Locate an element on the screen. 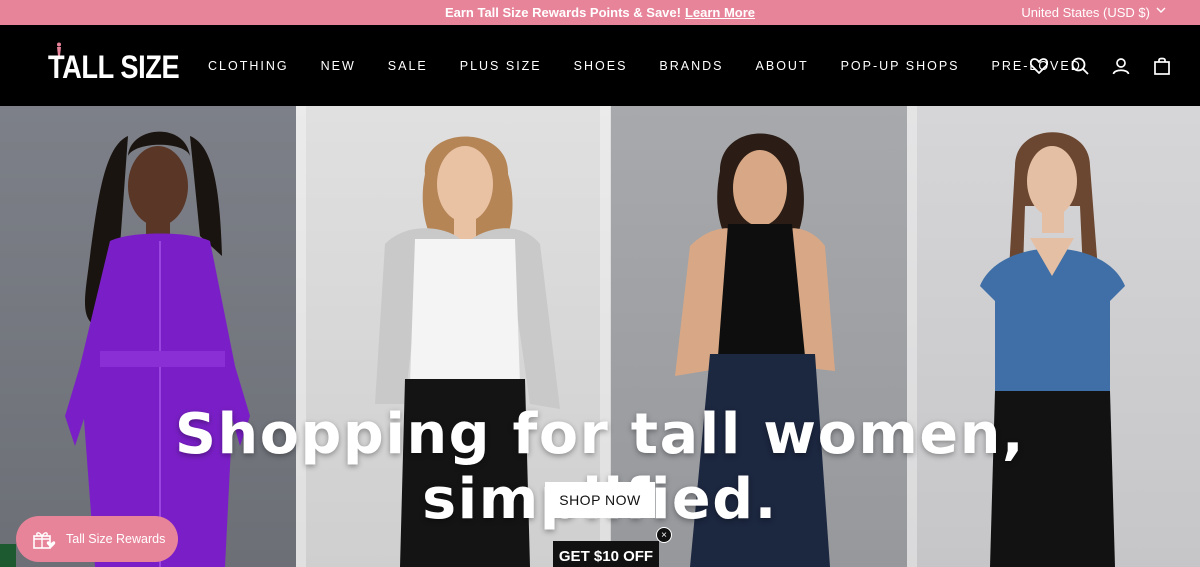  promo-button: GET $10 OFF is located at coordinates (606, 554).